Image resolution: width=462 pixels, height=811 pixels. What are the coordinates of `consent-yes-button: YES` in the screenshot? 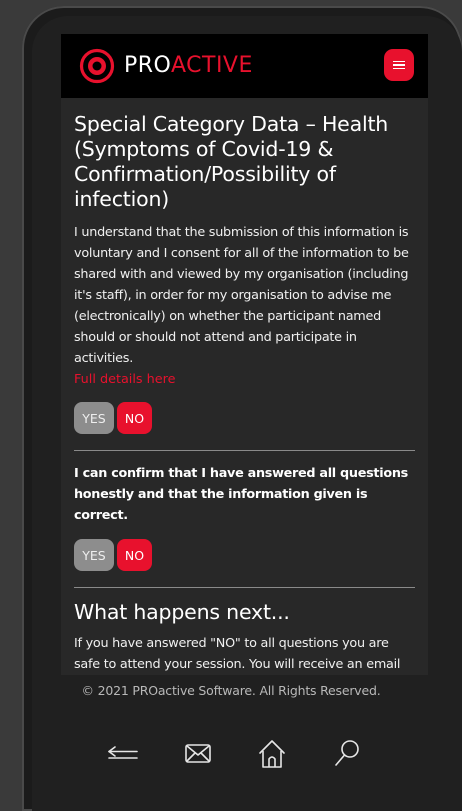 It's located at (94, 418).